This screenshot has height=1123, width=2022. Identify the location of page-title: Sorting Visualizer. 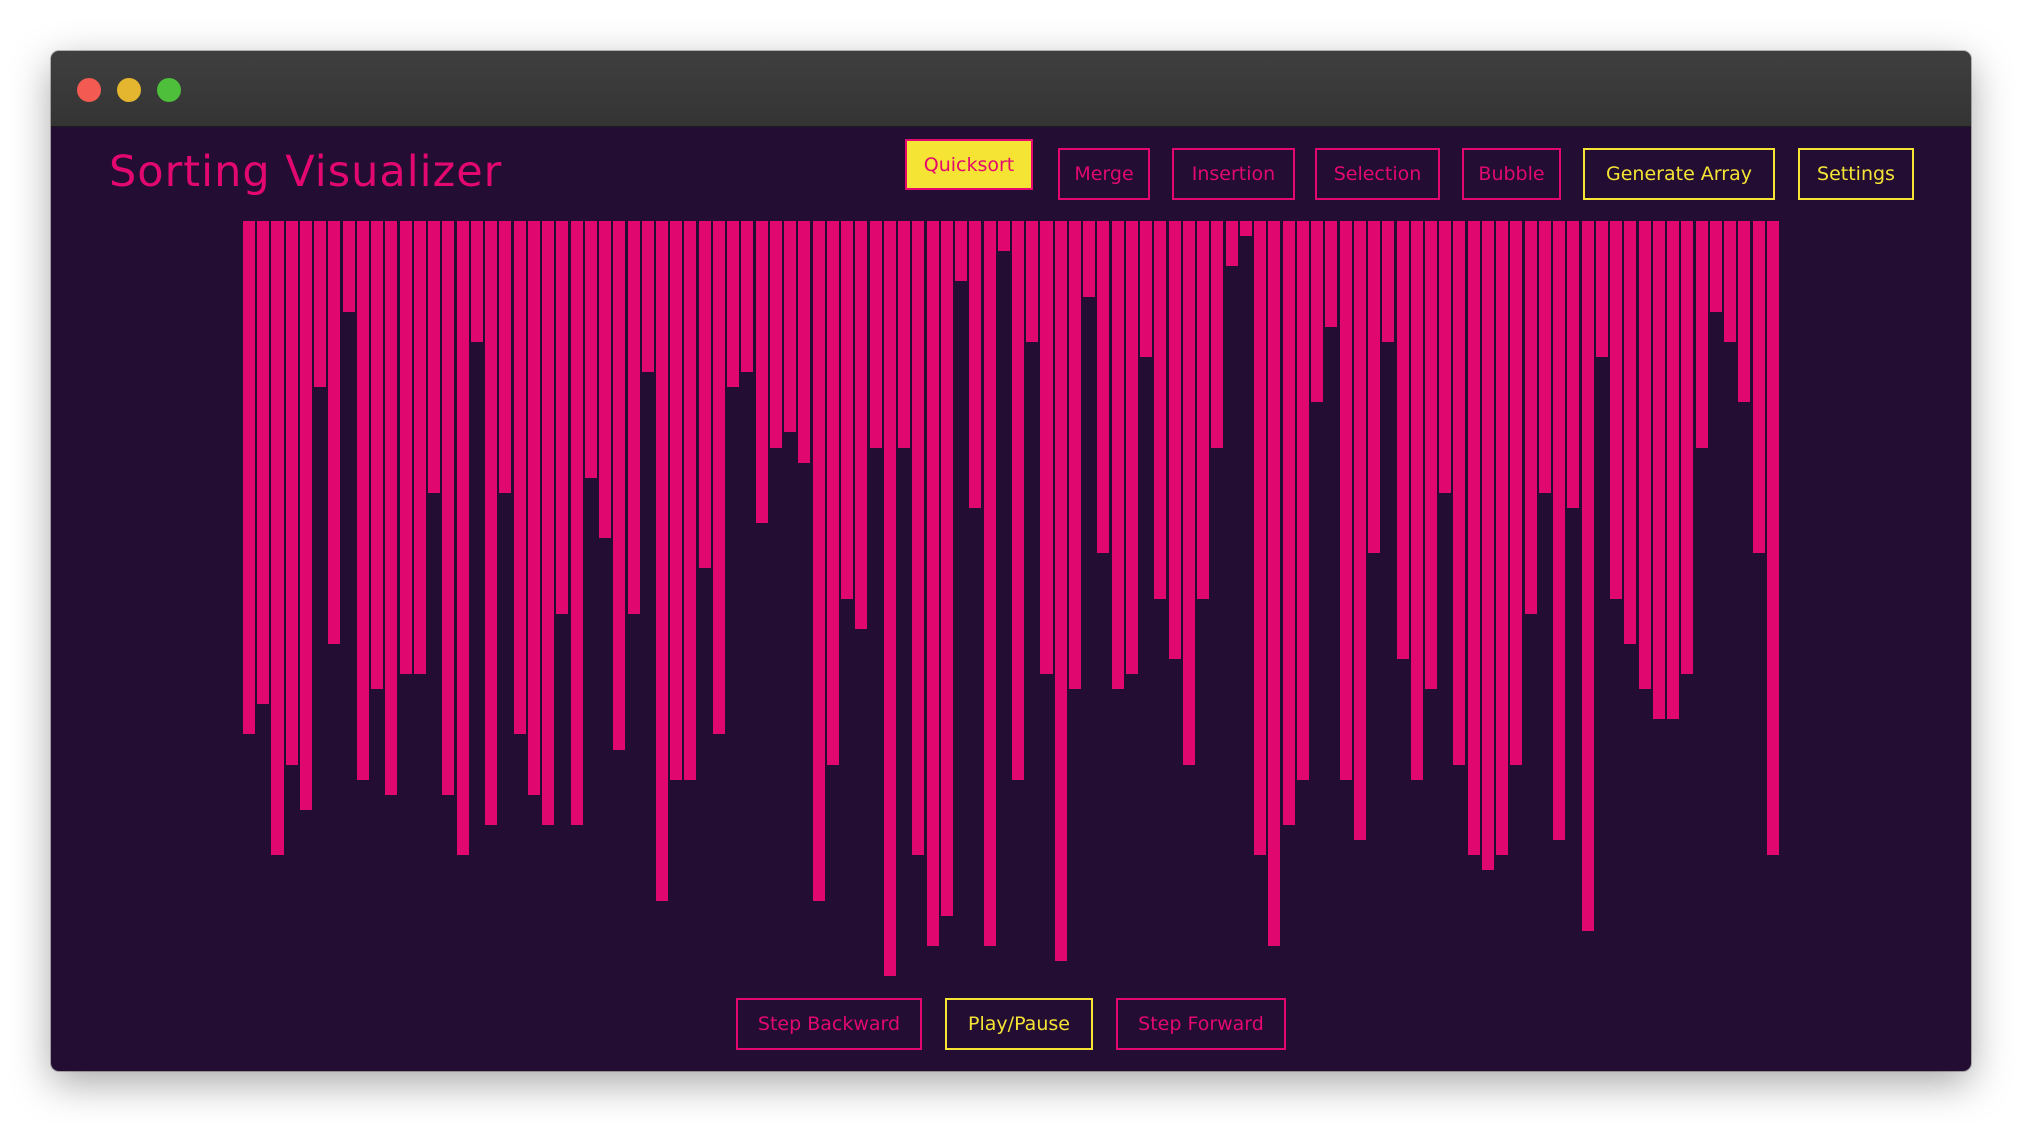
(306, 172).